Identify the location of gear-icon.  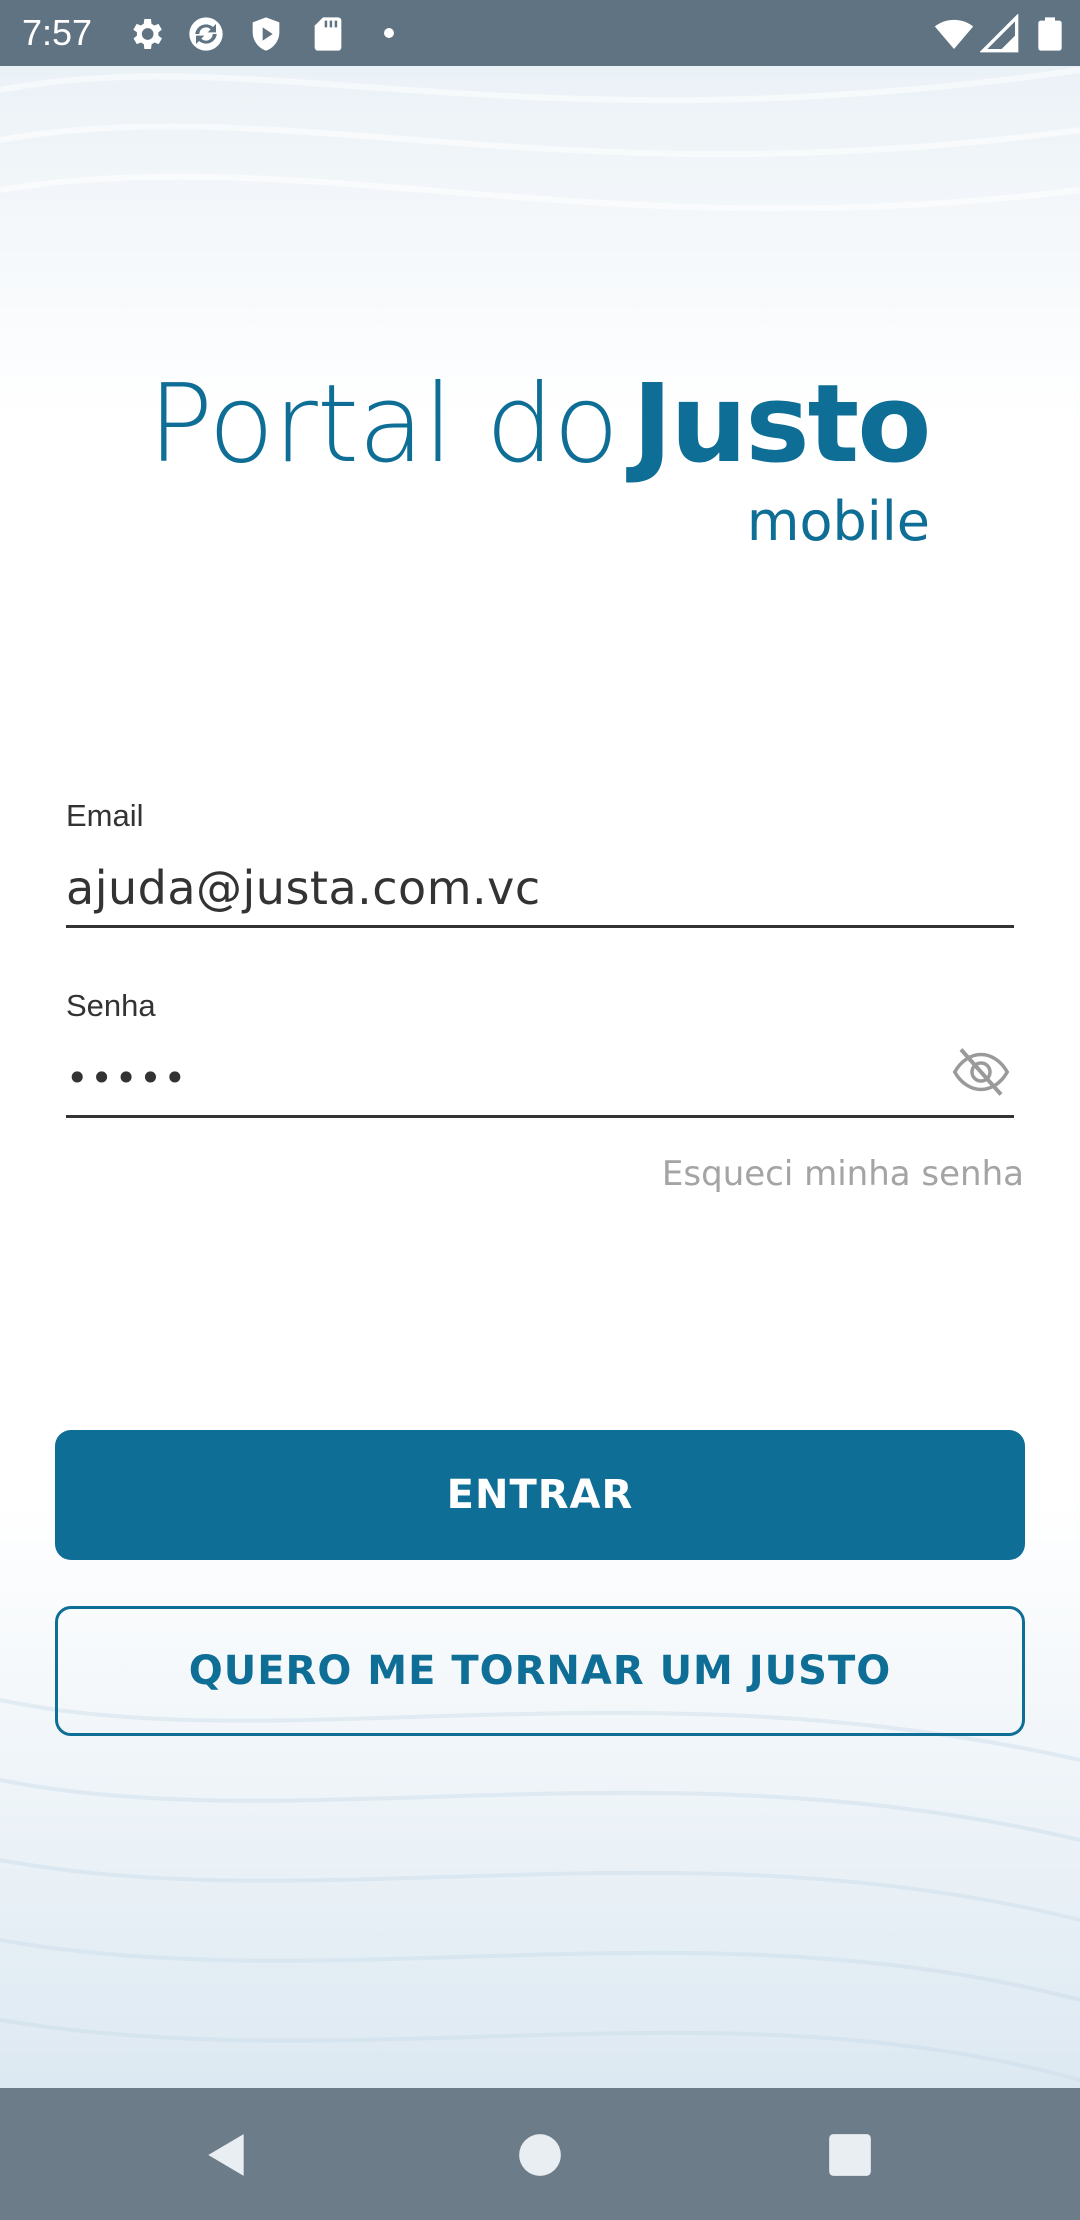
(147, 34).